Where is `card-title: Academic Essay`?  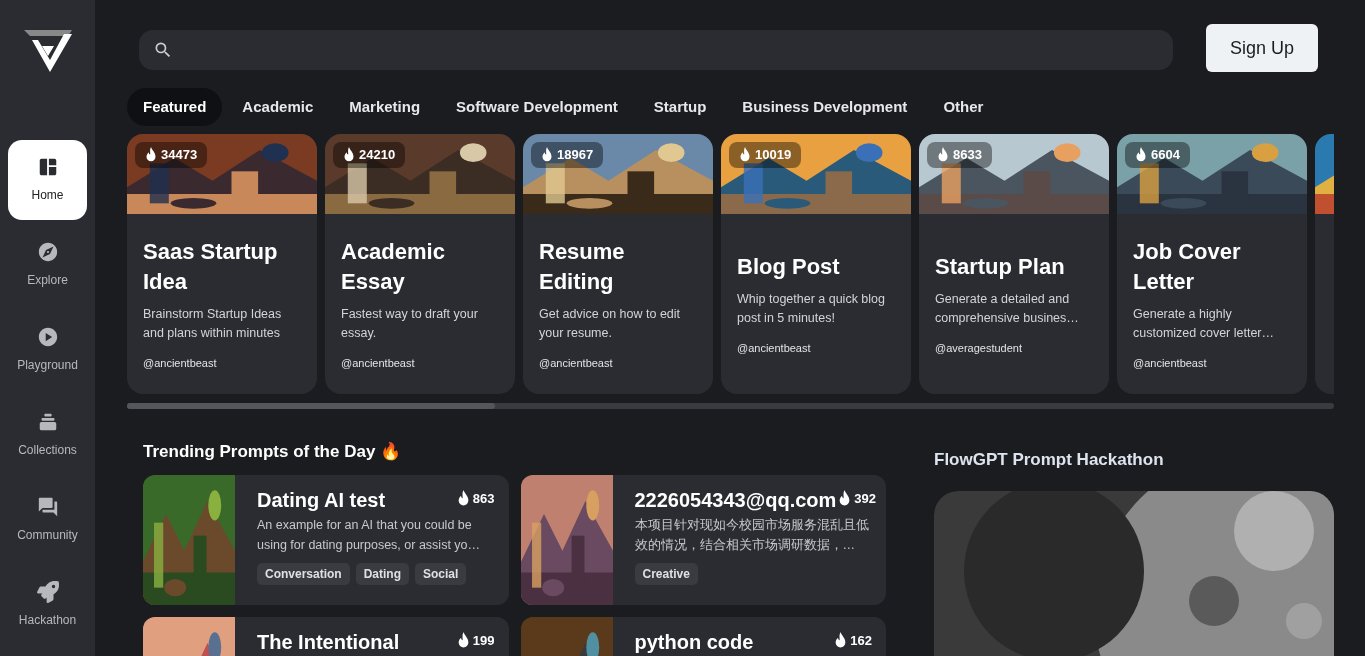 card-title: Academic Essay is located at coordinates (393, 266).